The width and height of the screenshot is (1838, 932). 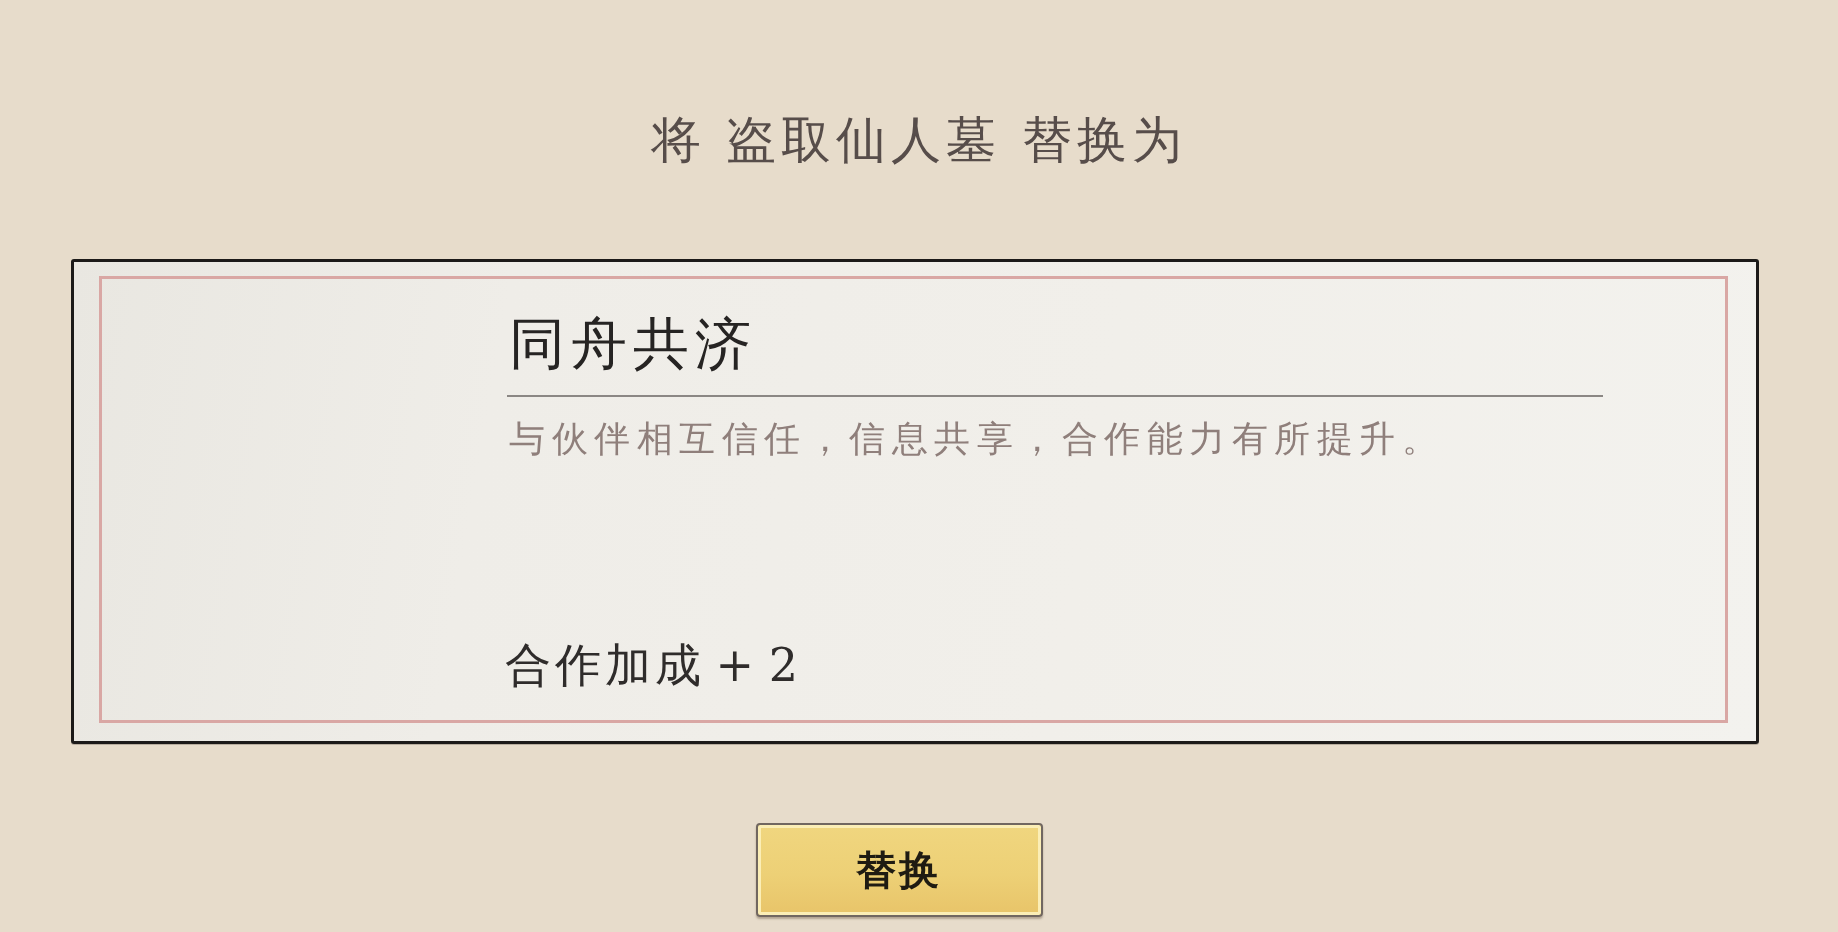 I want to click on replace-button: 替换, so click(x=899, y=870).